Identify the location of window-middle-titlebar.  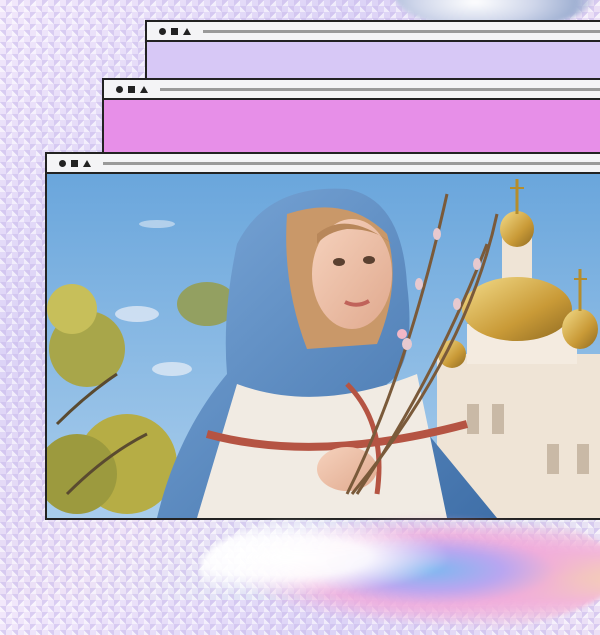
(352, 90).